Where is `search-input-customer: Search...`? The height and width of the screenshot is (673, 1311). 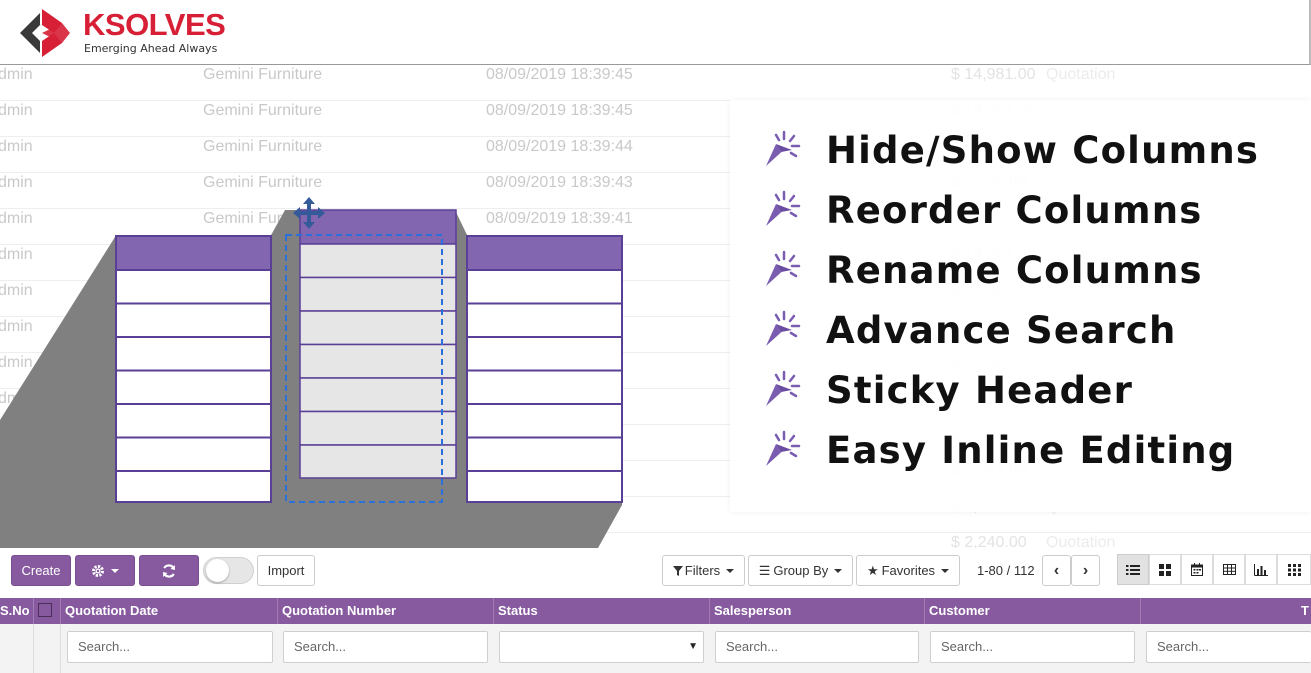
search-input-customer: Search... is located at coordinates (1032, 647).